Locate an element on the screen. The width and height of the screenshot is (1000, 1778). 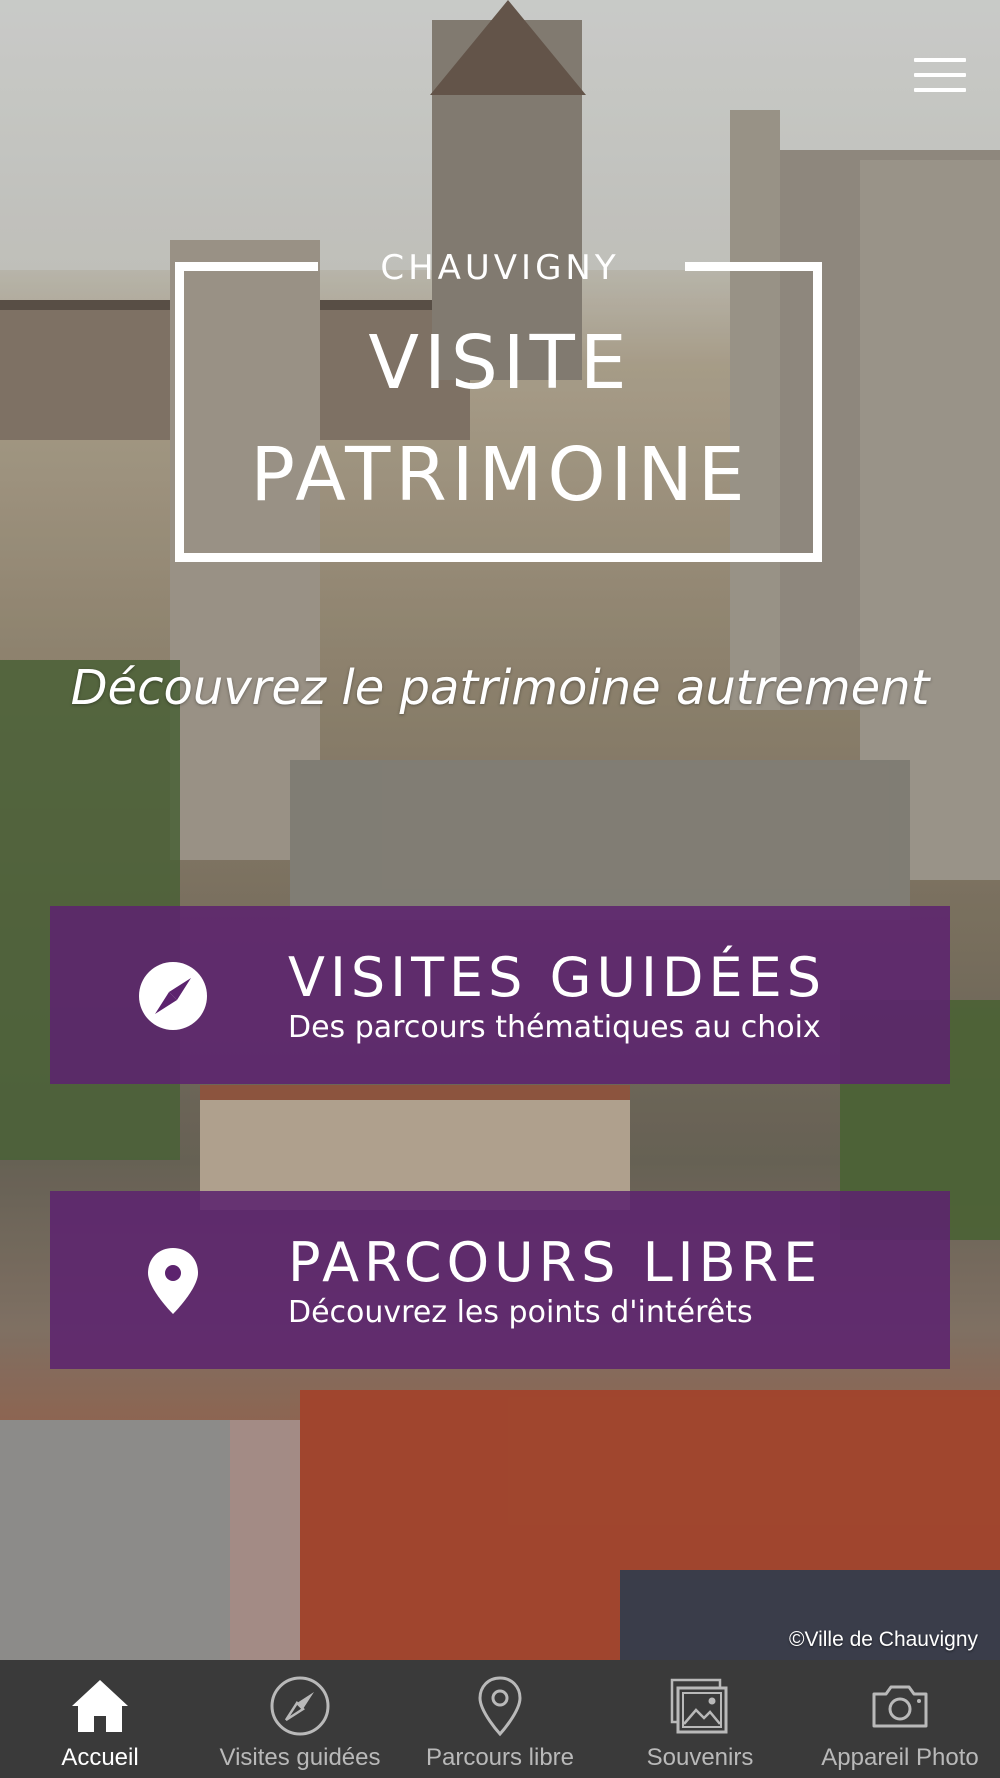
tab-accueil: Accueil is located at coordinates (100, 1719).